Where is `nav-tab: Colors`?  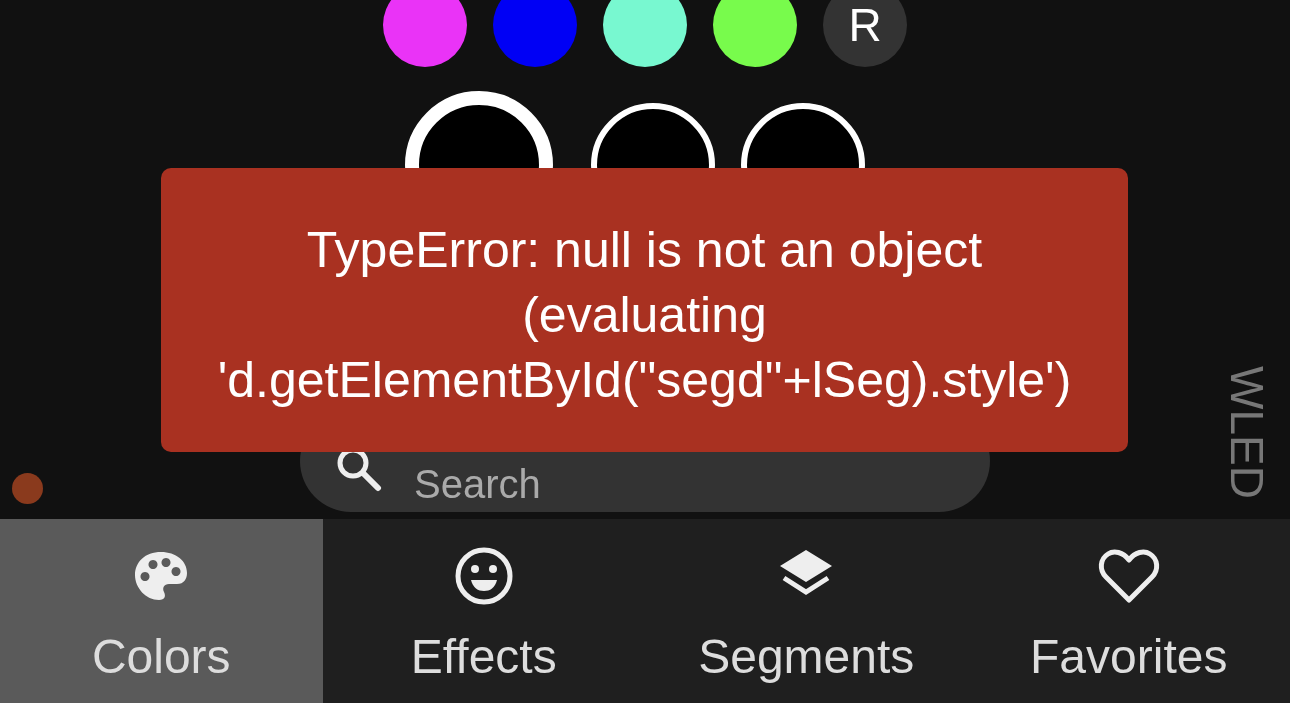 nav-tab: Colors is located at coordinates (161, 611).